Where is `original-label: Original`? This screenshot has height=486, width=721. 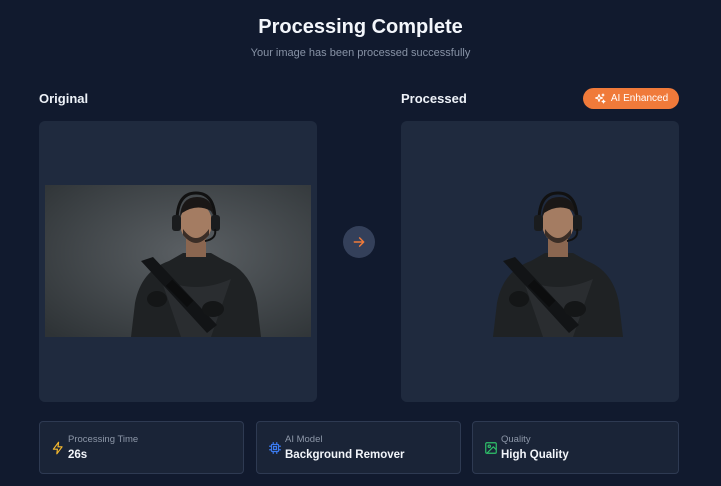 original-label: Original is located at coordinates (64, 98).